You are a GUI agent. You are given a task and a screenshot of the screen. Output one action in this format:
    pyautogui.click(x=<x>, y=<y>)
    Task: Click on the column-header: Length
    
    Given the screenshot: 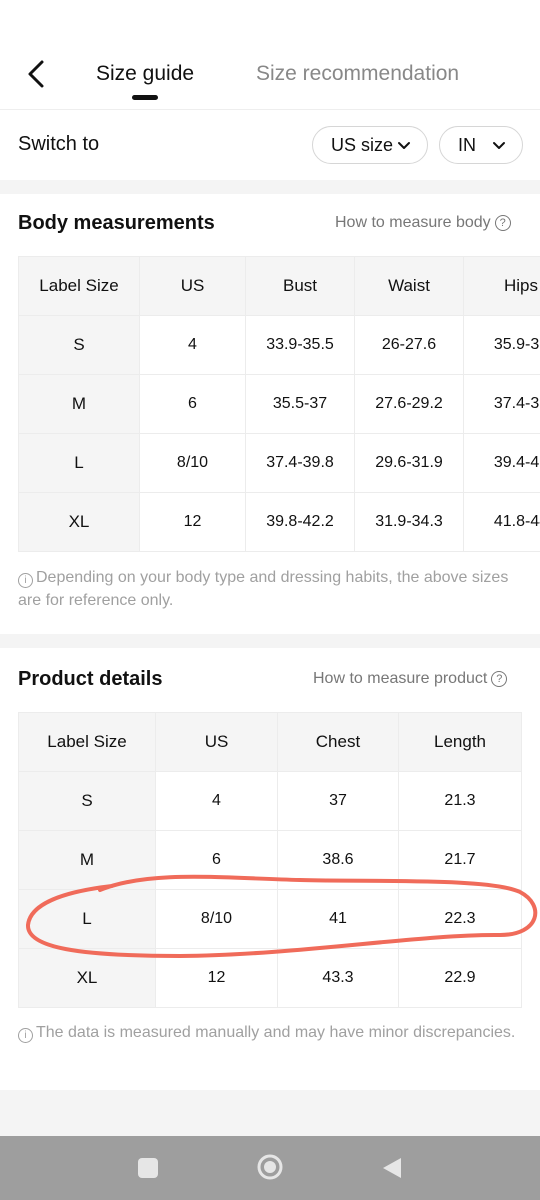 What is the action you would take?
    pyautogui.click(x=460, y=742)
    